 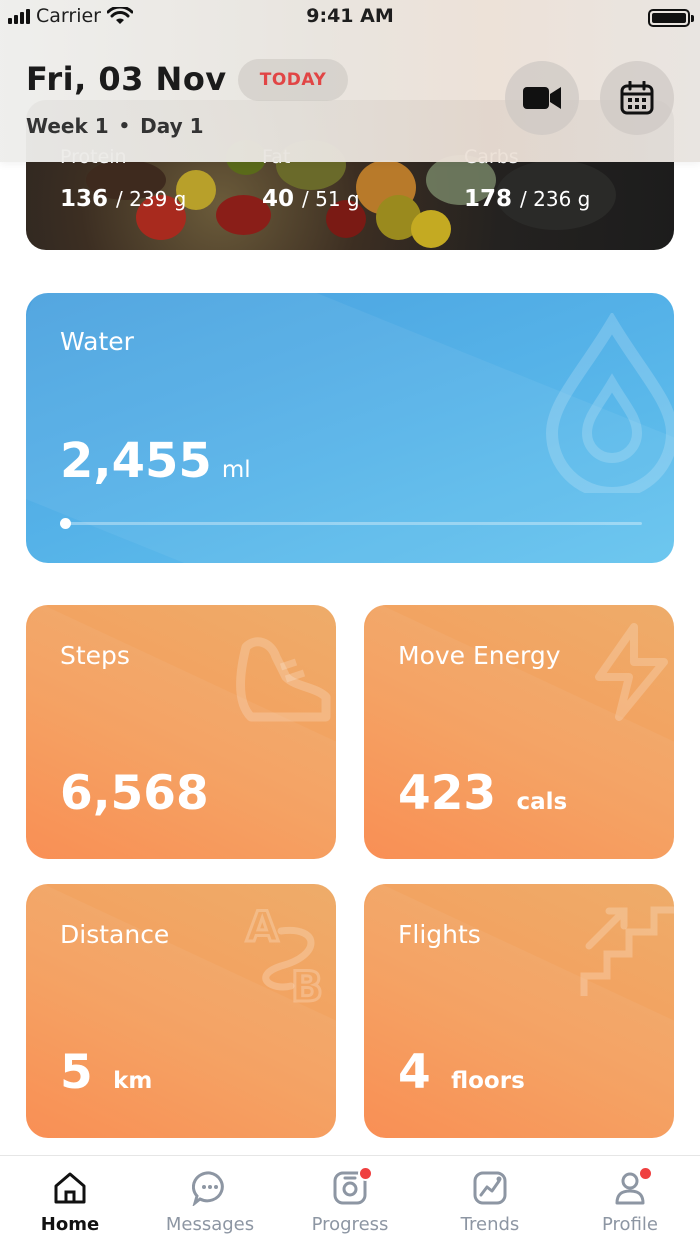 I want to click on week-day-label: Week 1 • Day 1, so click(x=115, y=126).